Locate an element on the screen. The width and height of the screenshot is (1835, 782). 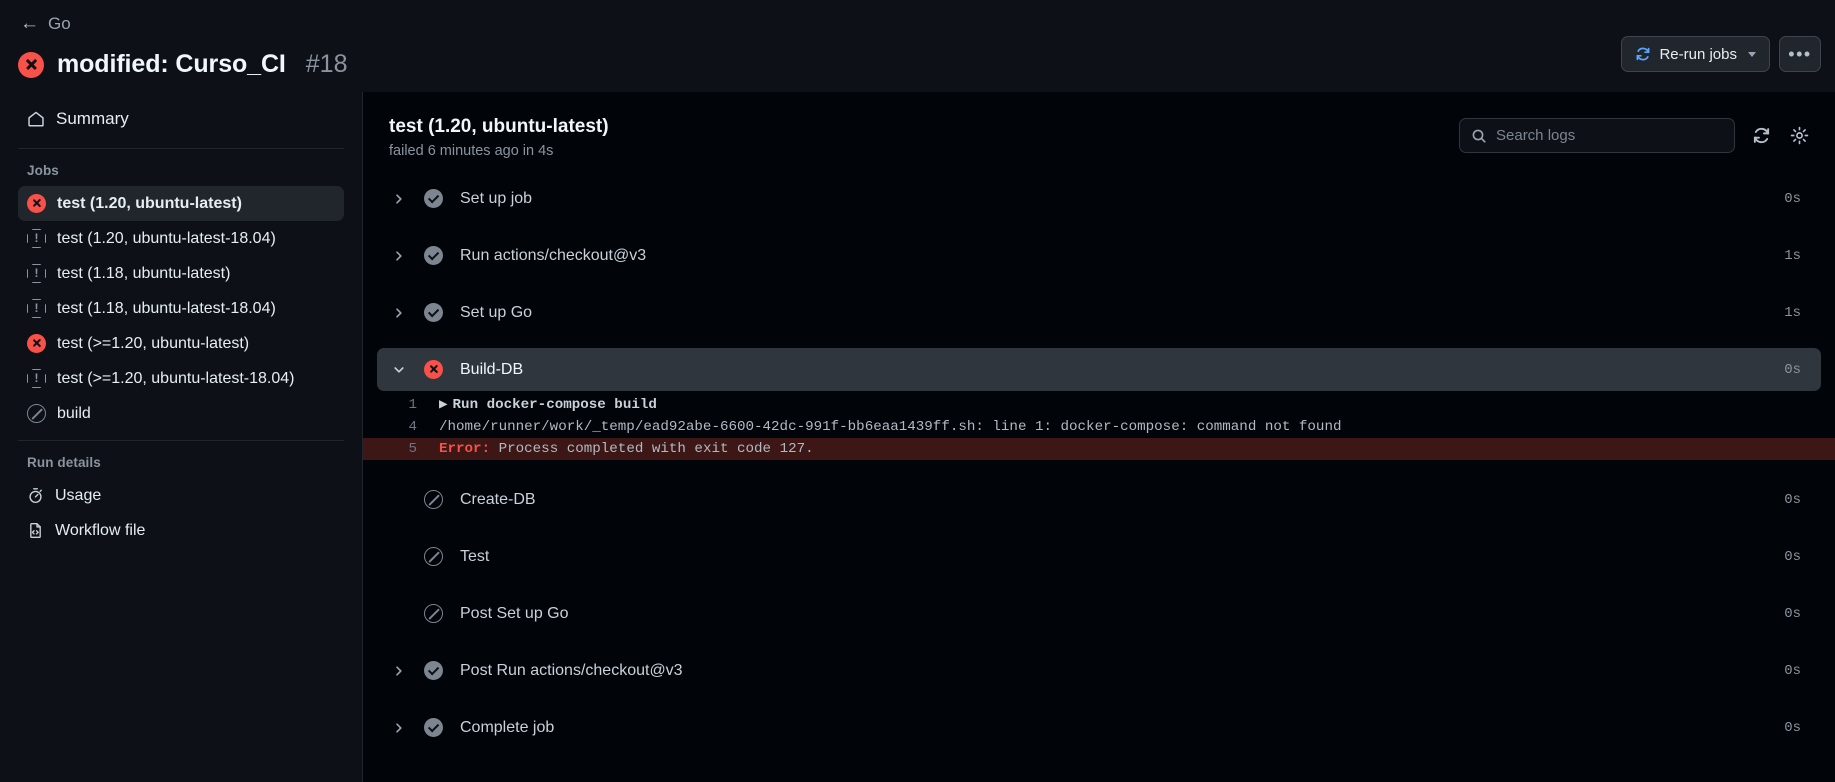
run-header: ← Go modified: Curso_CI #18 Re-run jobs is located at coordinates (917, 46).